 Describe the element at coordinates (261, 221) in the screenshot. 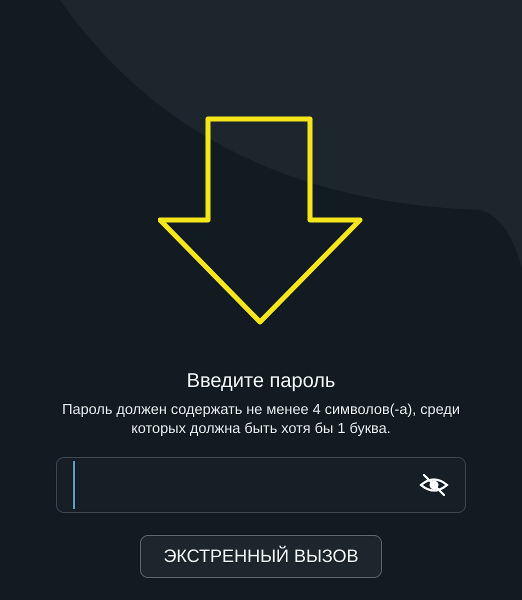

I see `down-arrow-icon` at that location.